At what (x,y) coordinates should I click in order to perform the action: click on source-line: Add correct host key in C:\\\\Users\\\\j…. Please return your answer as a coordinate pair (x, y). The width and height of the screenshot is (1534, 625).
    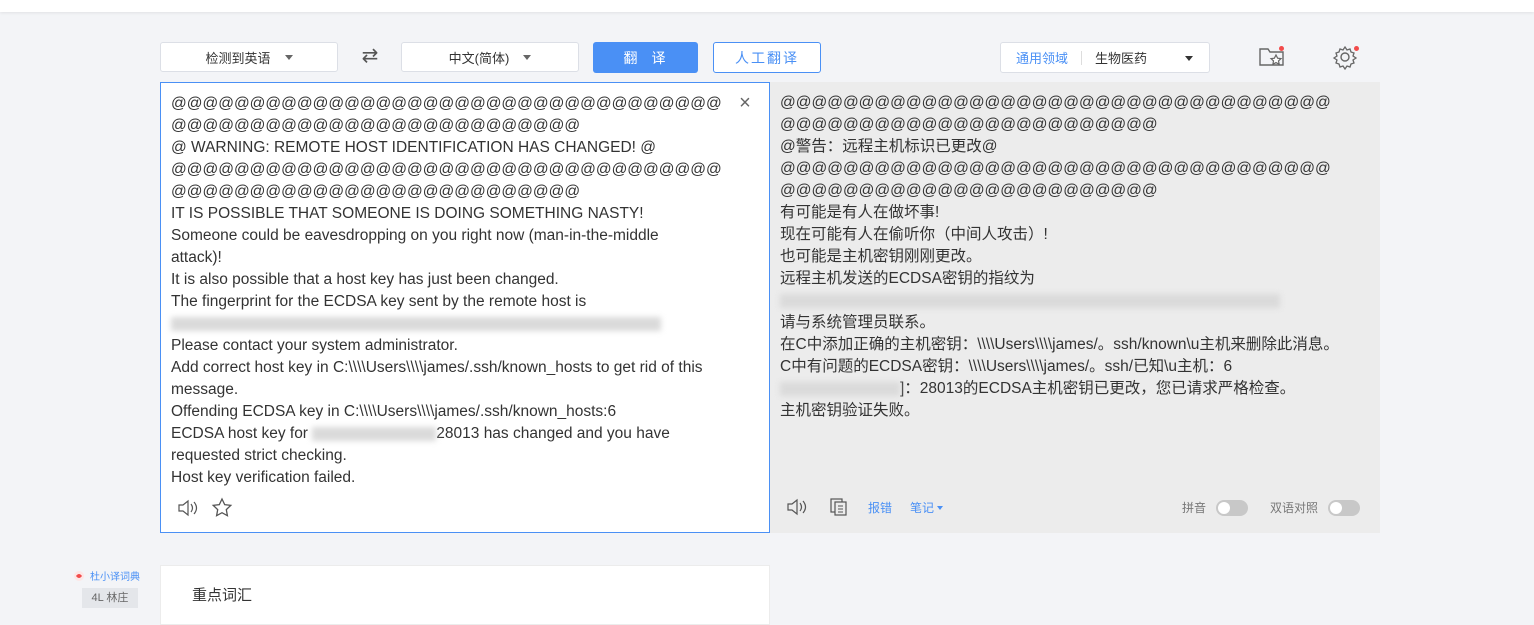
    Looking at the image, I should click on (437, 367).